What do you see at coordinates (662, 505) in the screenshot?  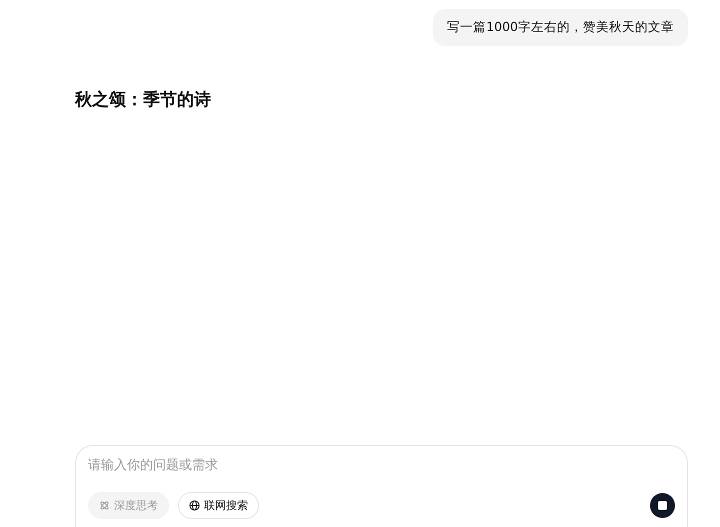 I see `stop-button` at bounding box center [662, 505].